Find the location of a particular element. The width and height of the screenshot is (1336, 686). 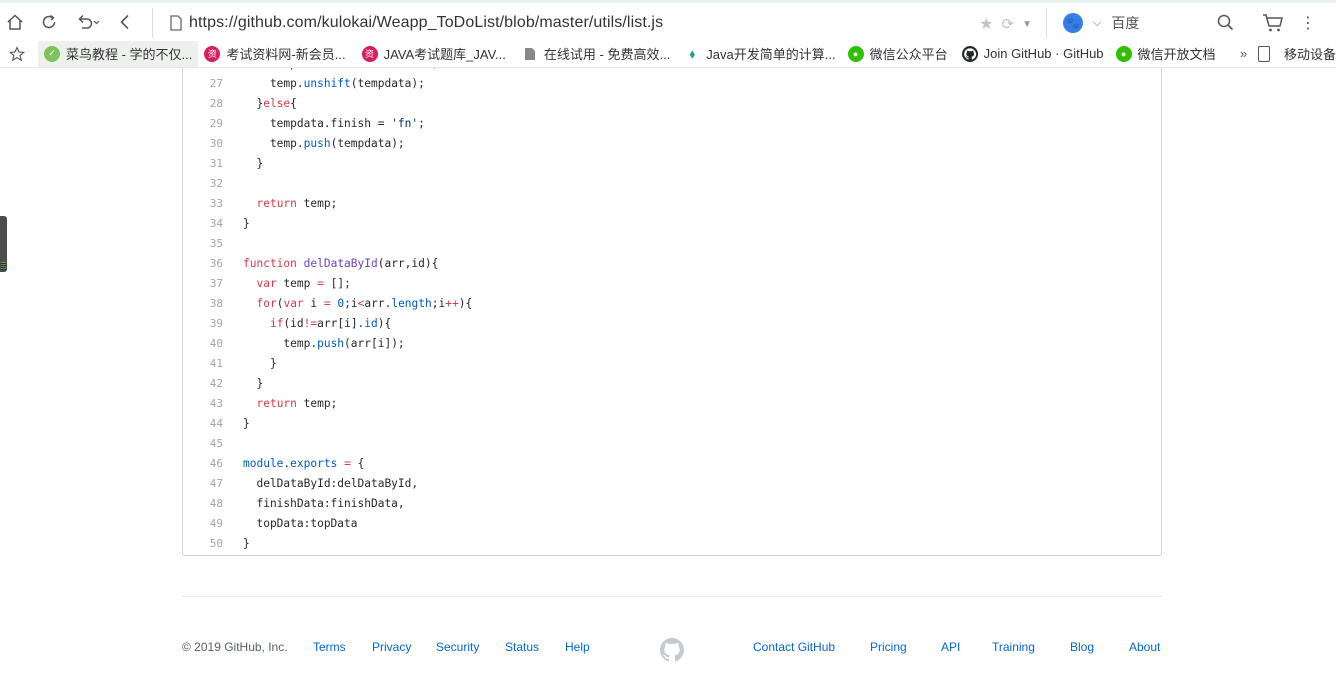

cart-icon is located at coordinates (1273, 25).